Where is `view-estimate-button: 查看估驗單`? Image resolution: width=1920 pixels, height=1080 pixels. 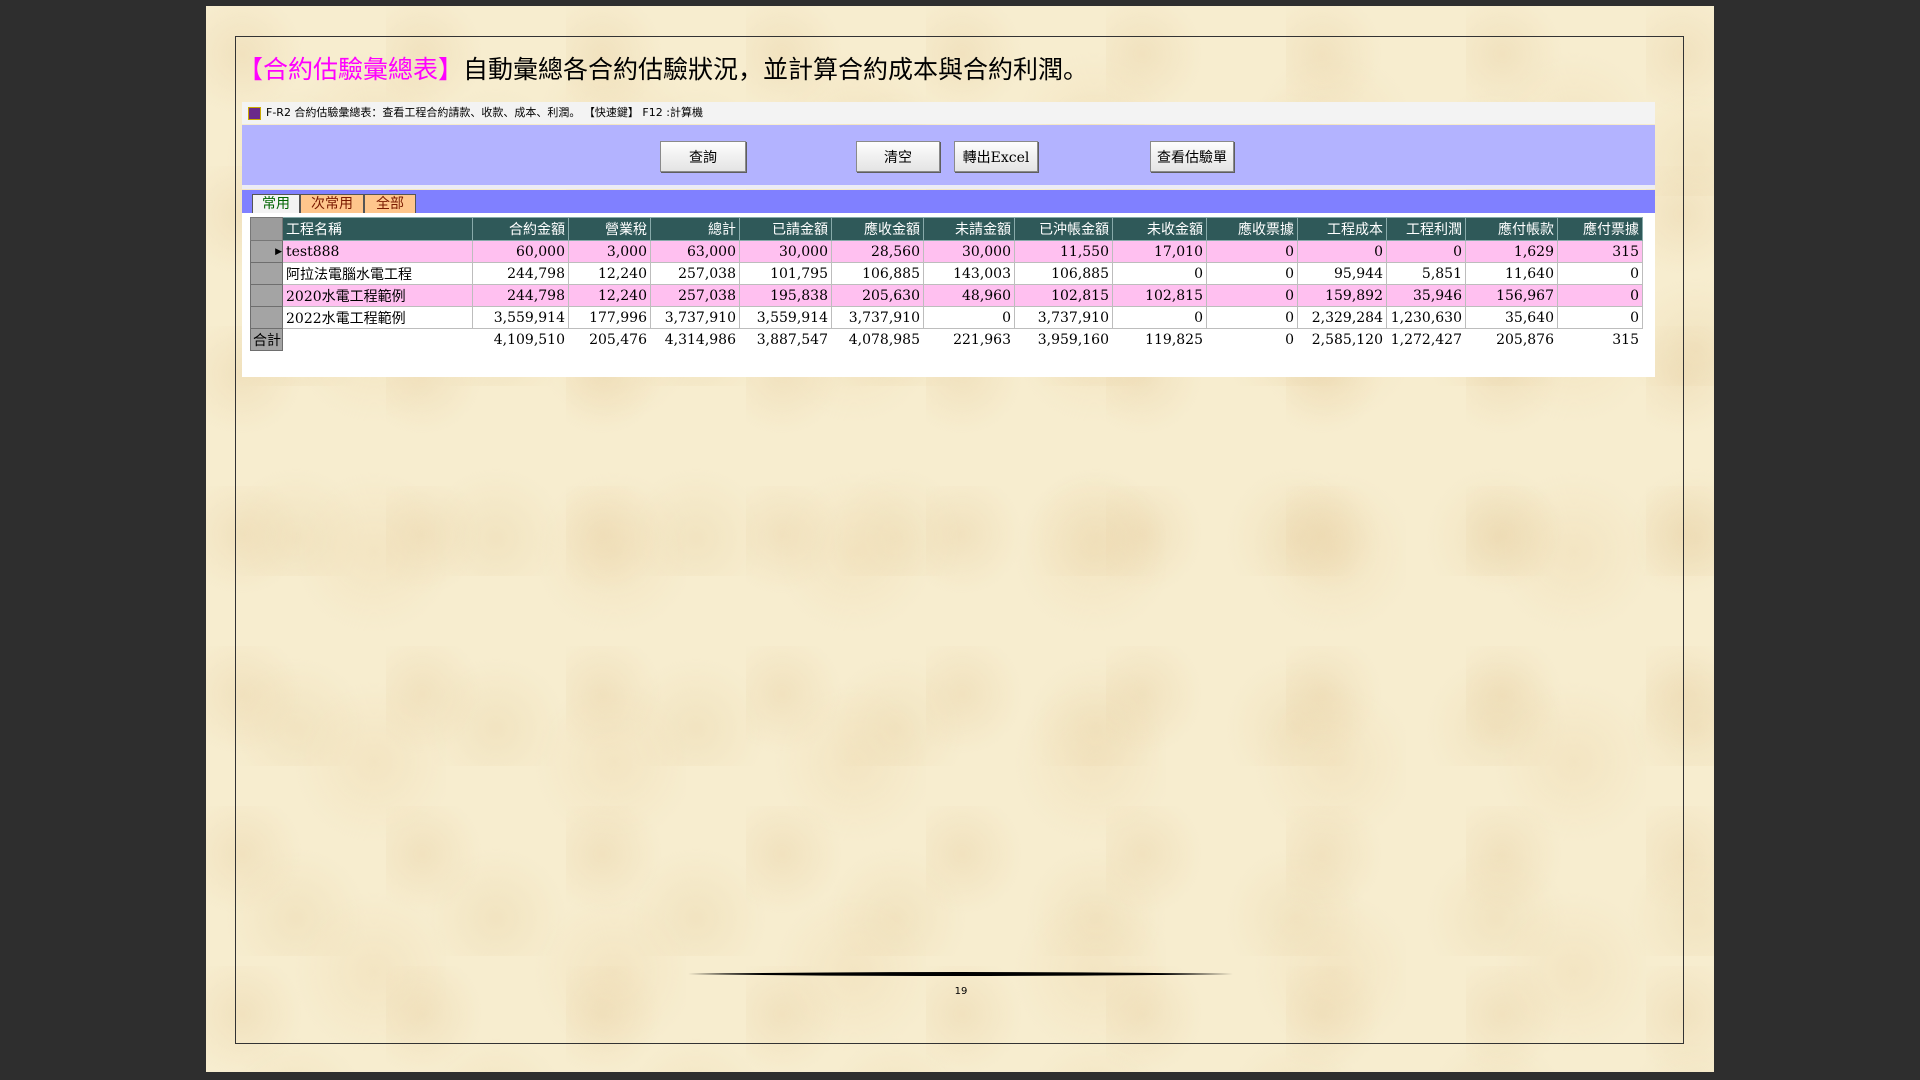
view-estimate-button: 查看估驗單 is located at coordinates (1192, 156).